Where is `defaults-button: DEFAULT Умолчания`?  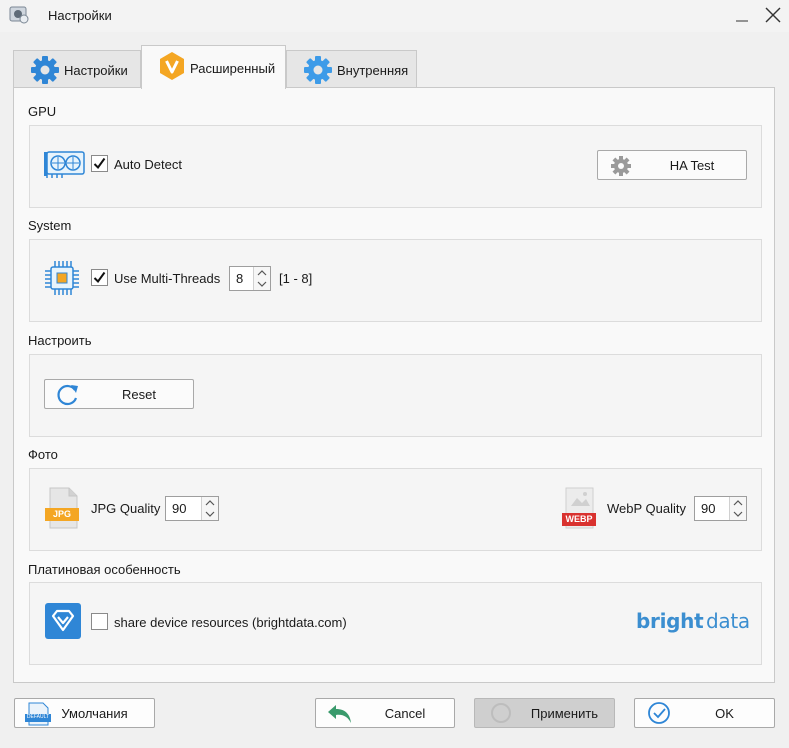 defaults-button: DEFAULT Умолчания is located at coordinates (84, 713).